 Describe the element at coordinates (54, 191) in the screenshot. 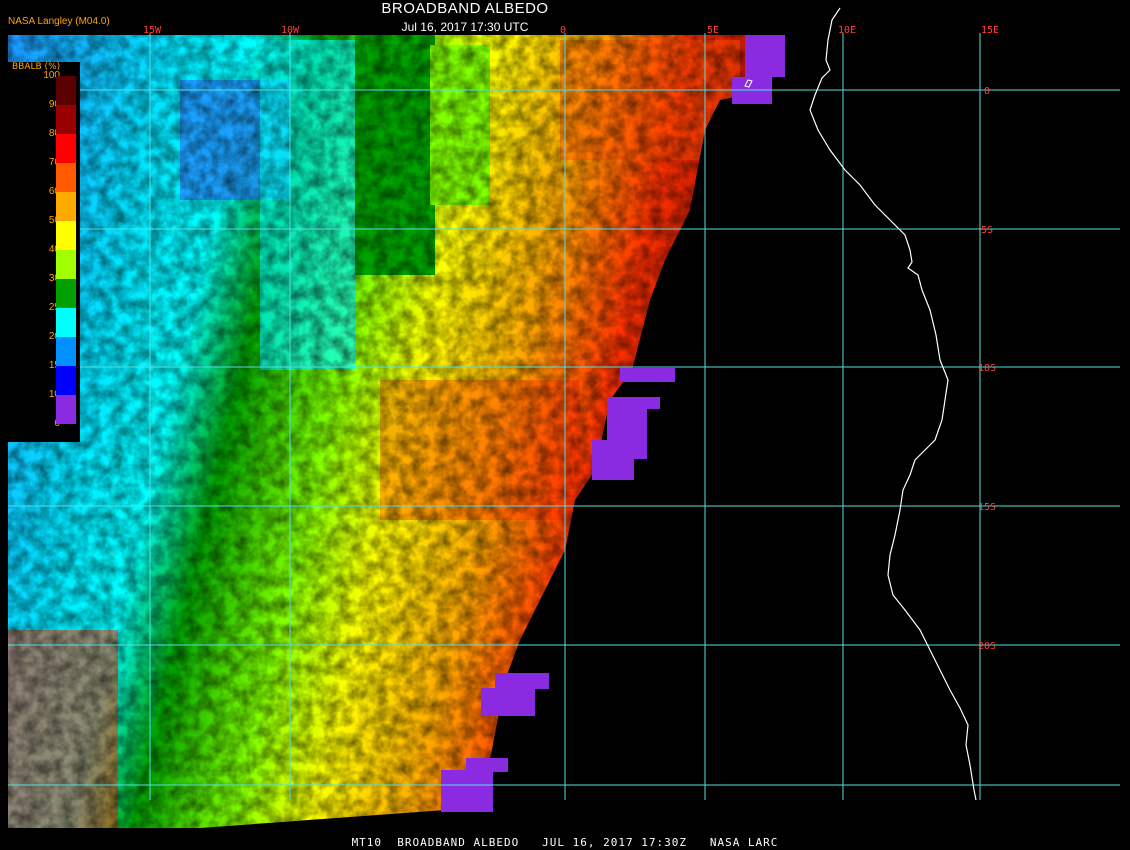

I see `legend-label: 60` at that location.